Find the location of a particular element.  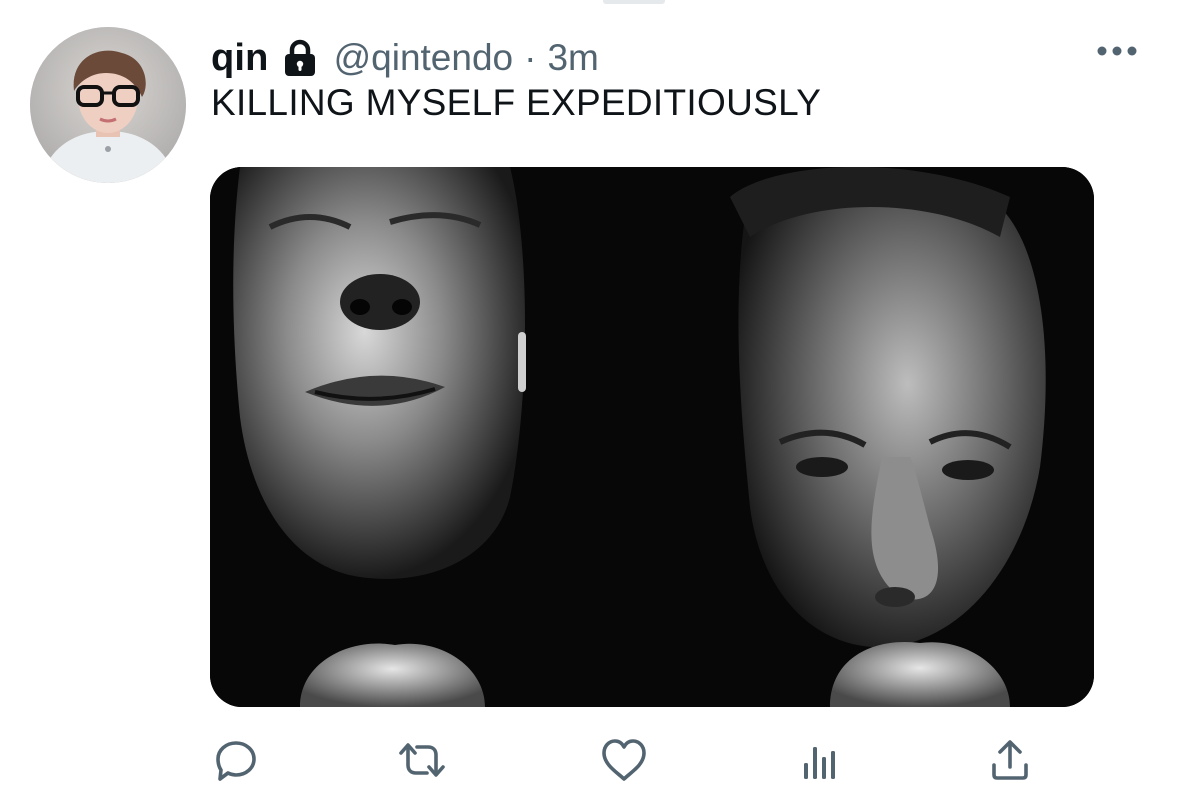

reply-button is located at coordinates (236, 760).